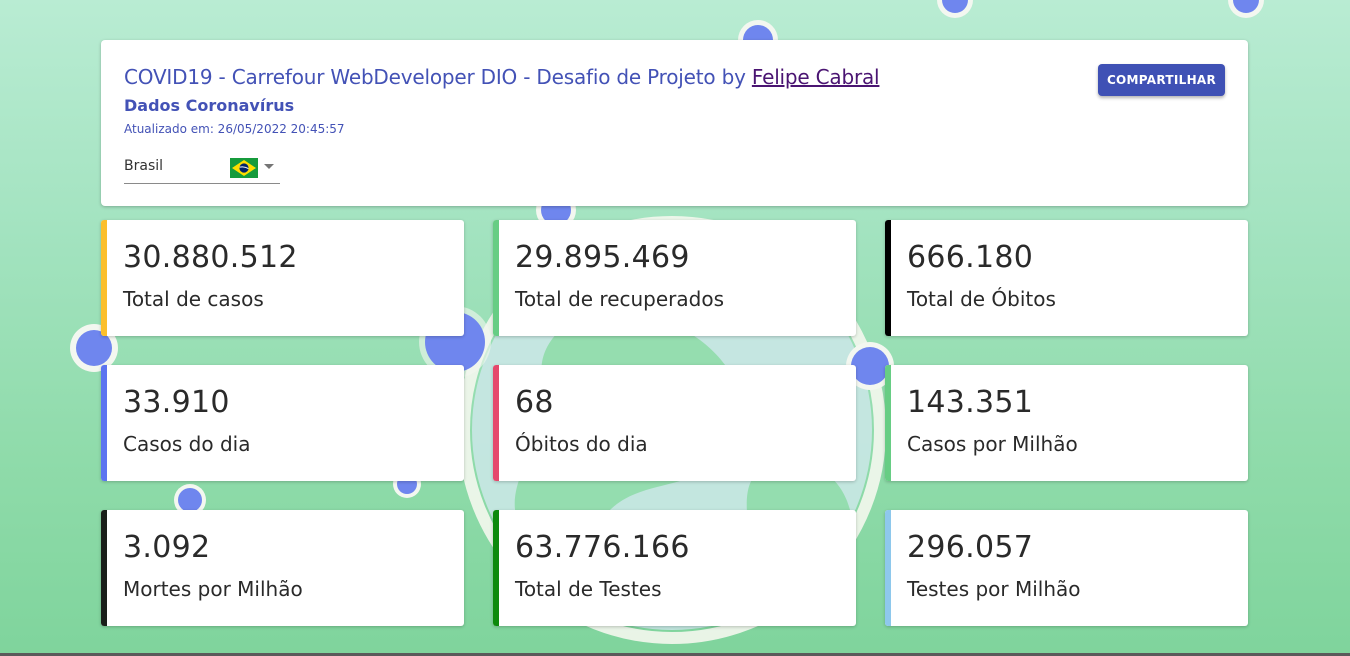 Image resolution: width=1350 pixels, height=656 pixels. What do you see at coordinates (176, 402) in the screenshot?
I see `stat-value: 33.910` at bounding box center [176, 402].